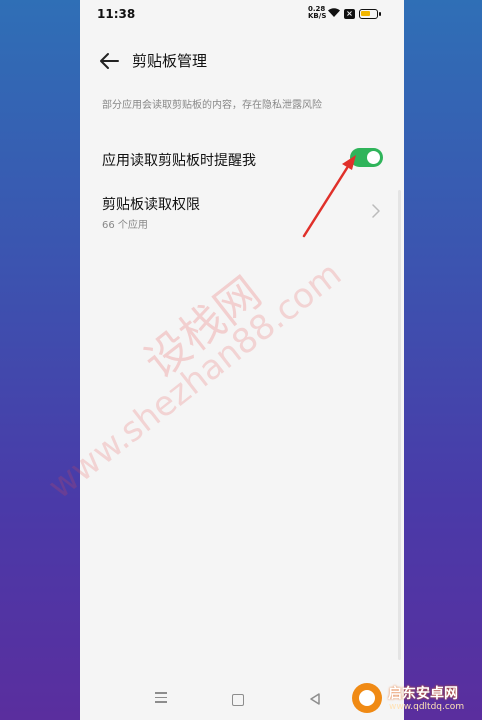 Image resolution: width=482 pixels, height=720 pixels. Describe the element at coordinates (399, 425) in the screenshot. I see `scrollbar` at that location.